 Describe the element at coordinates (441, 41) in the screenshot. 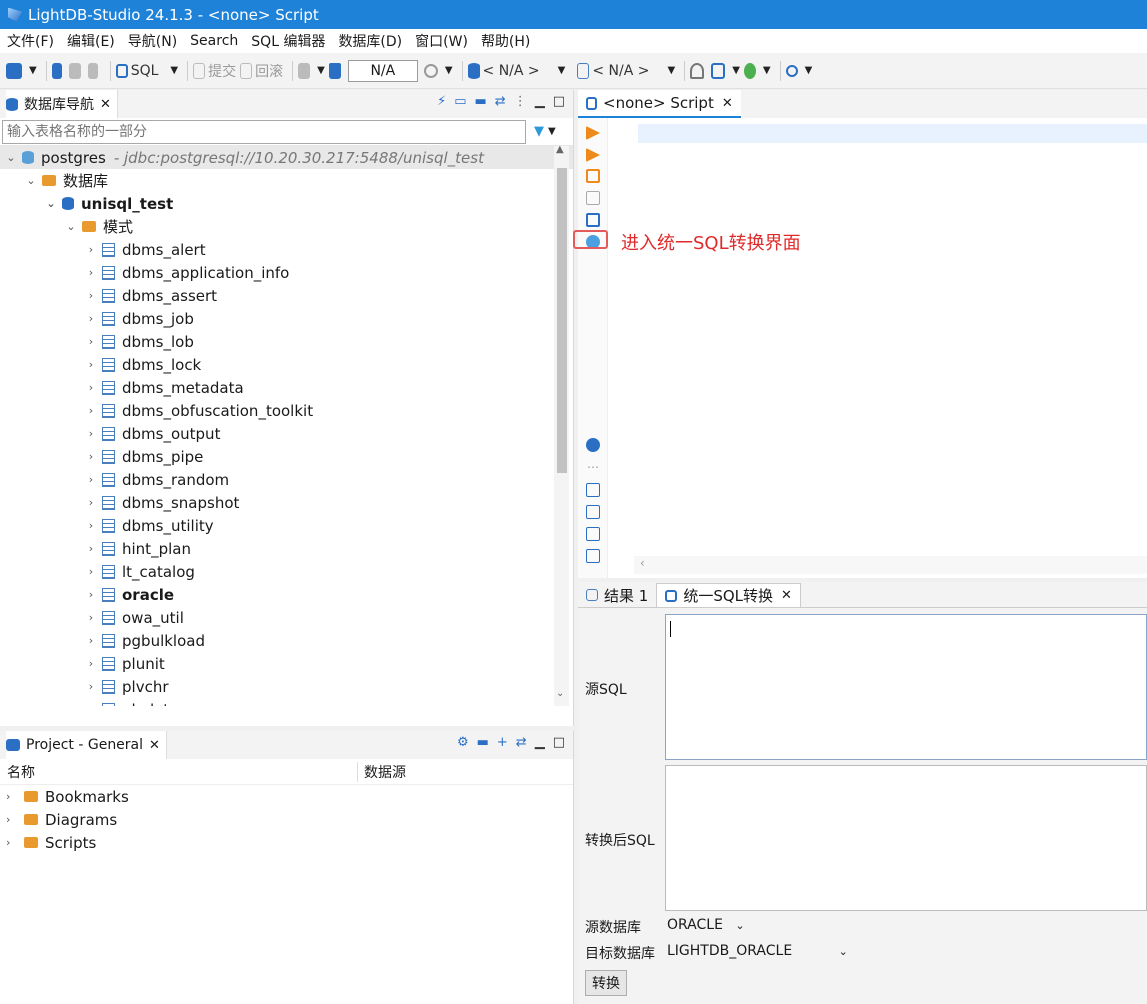

I see `menu-window: 窗口(W)` at that location.